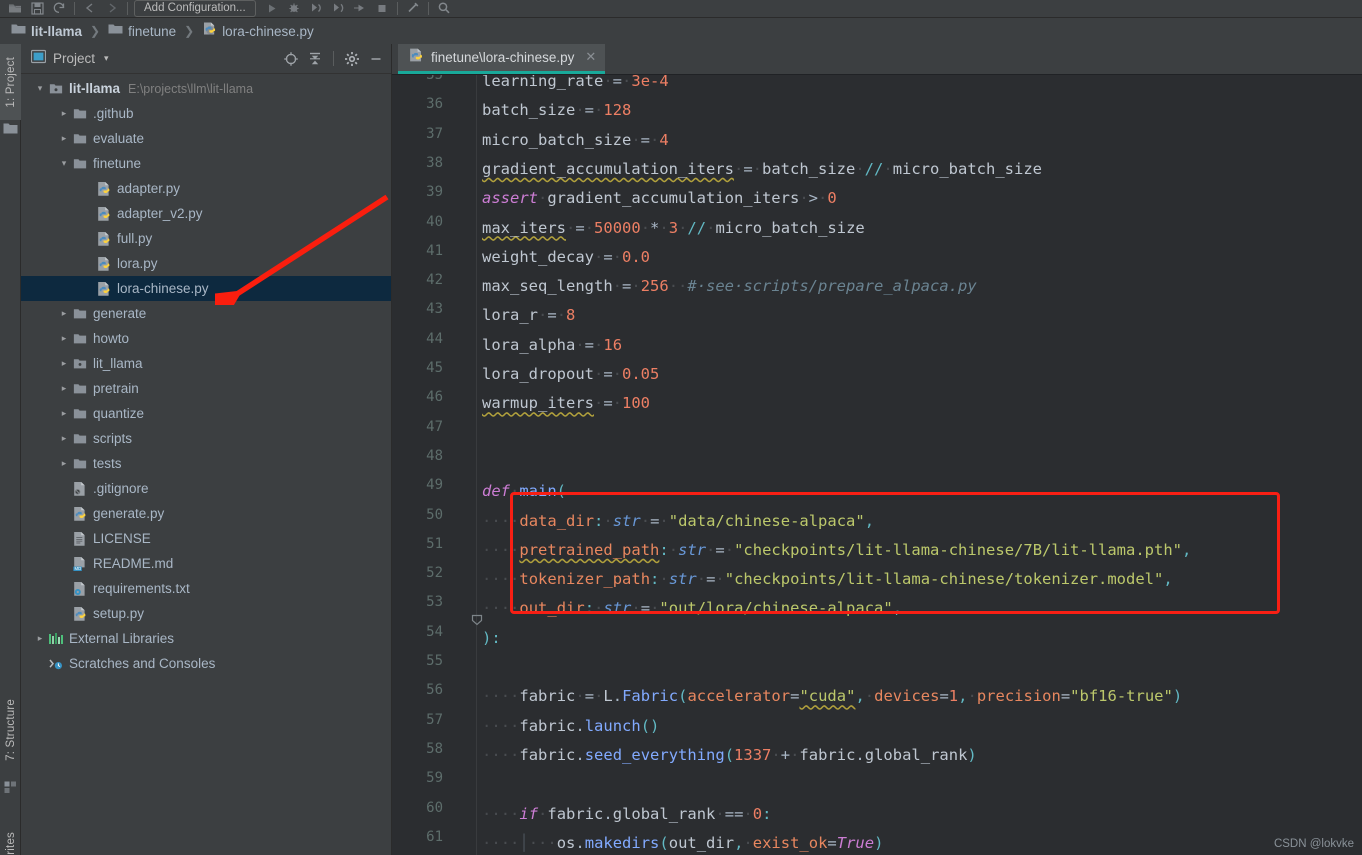 This screenshot has height=855, width=1362. What do you see at coordinates (80, 489) in the screenshot?
I see `gitignore-file-icon` at bounding box center [80, 489].